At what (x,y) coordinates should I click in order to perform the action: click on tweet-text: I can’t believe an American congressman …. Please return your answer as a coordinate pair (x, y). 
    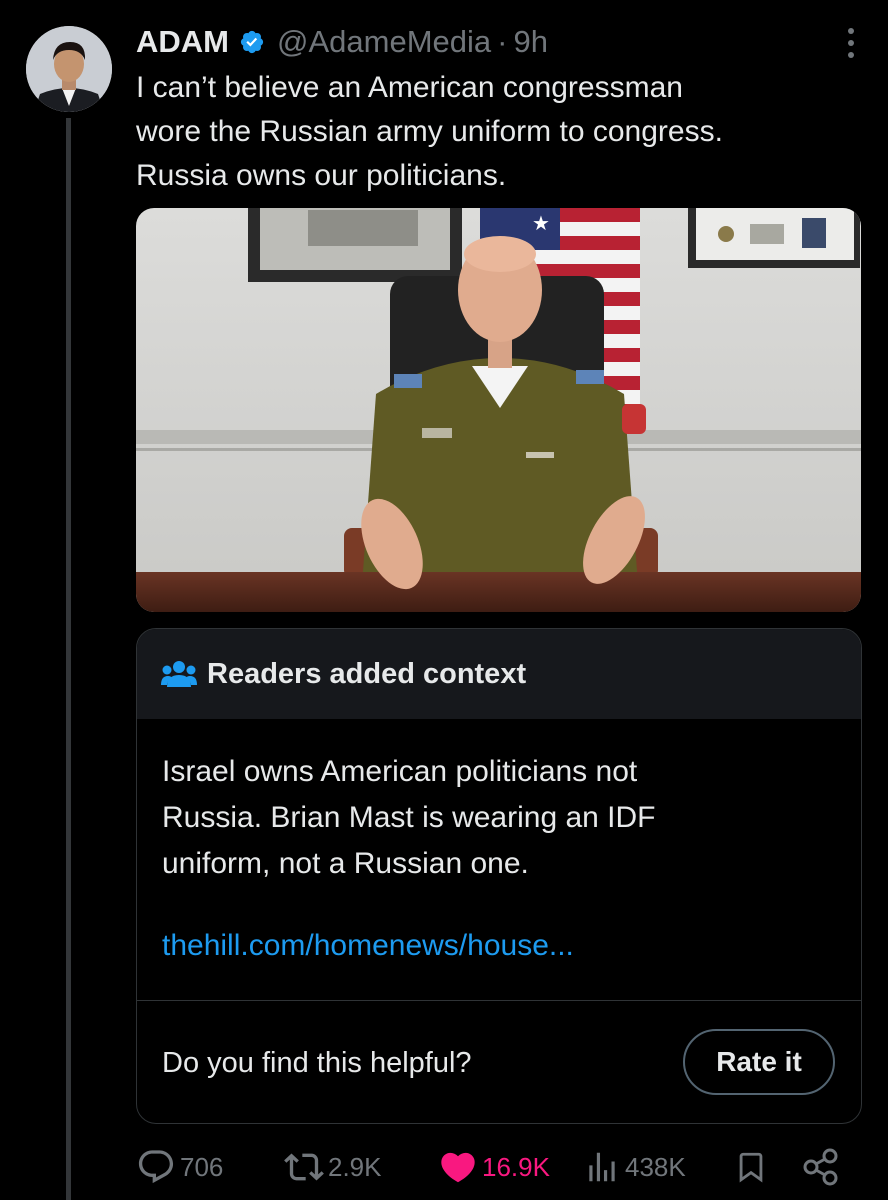
    Looking at the image, I should click on (491, 132).